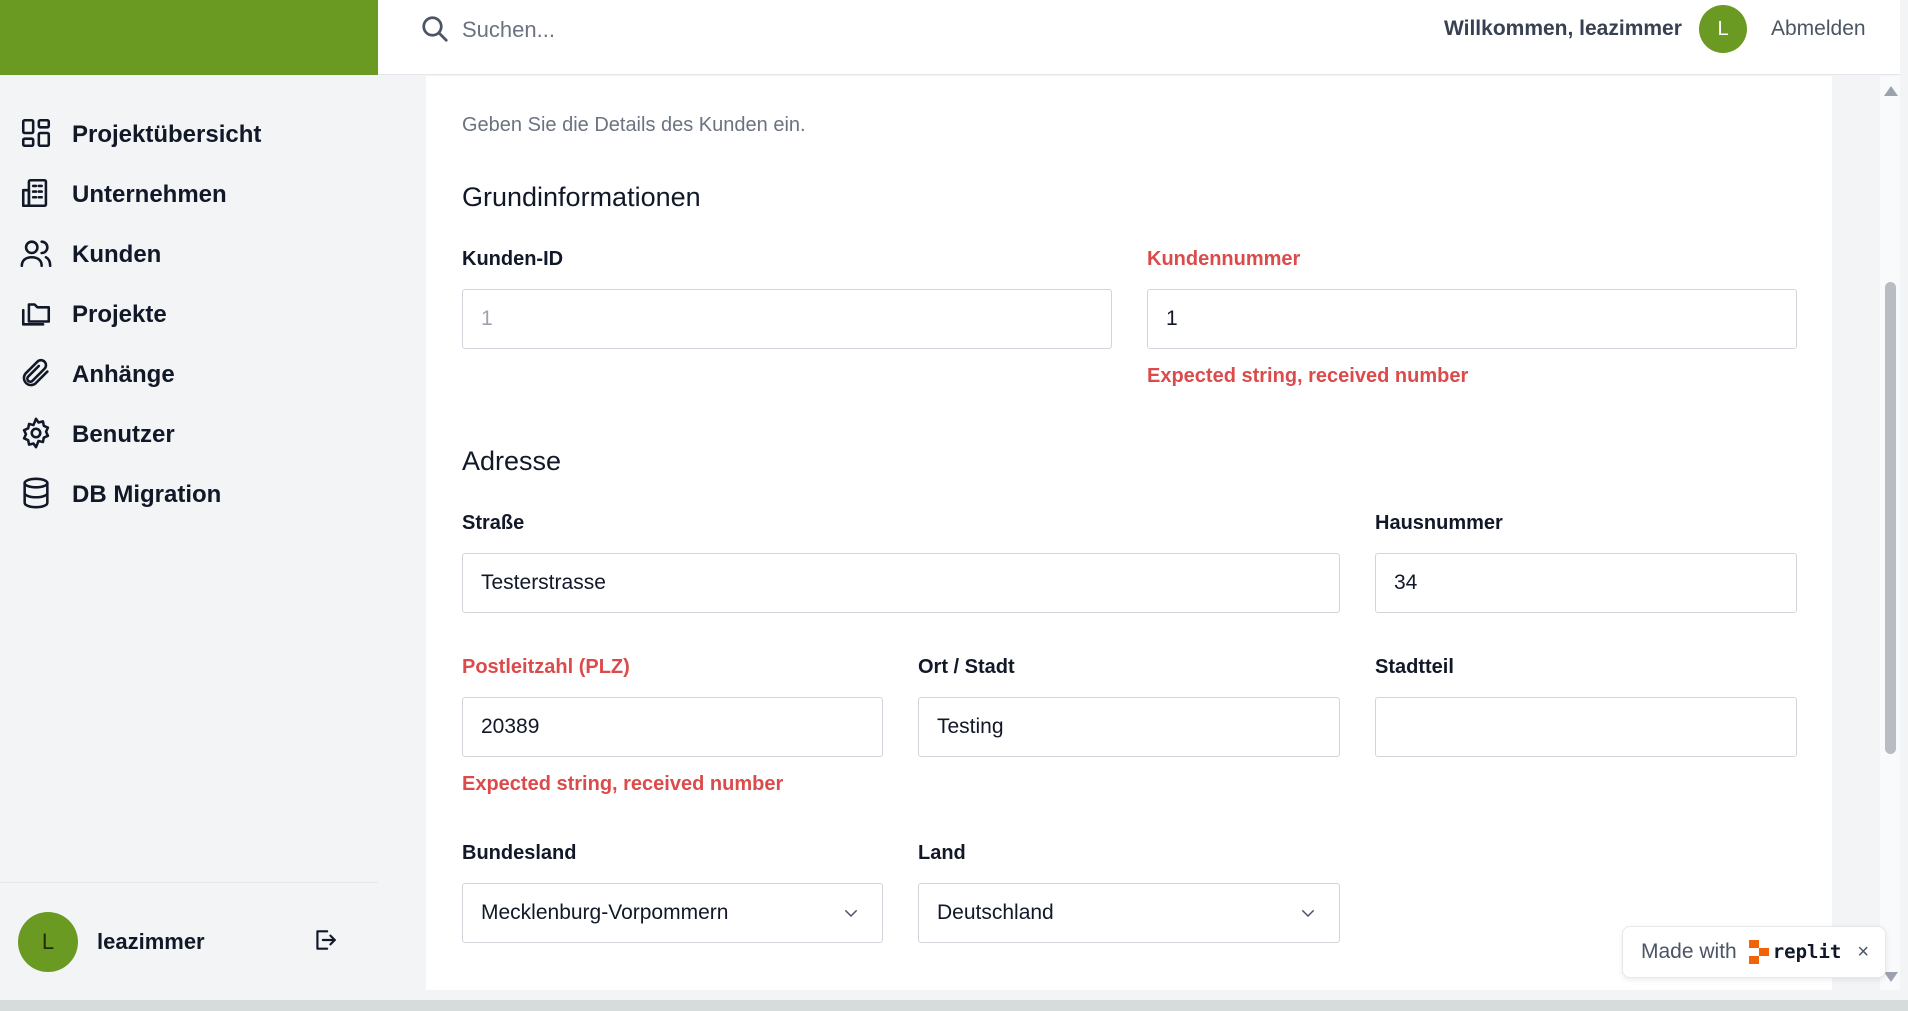 The image size is (1908, 1011). What do you see at coordinates (493, 523) in the screenshot?
I see `street-label: Straße` at bounding box center [493, 523].